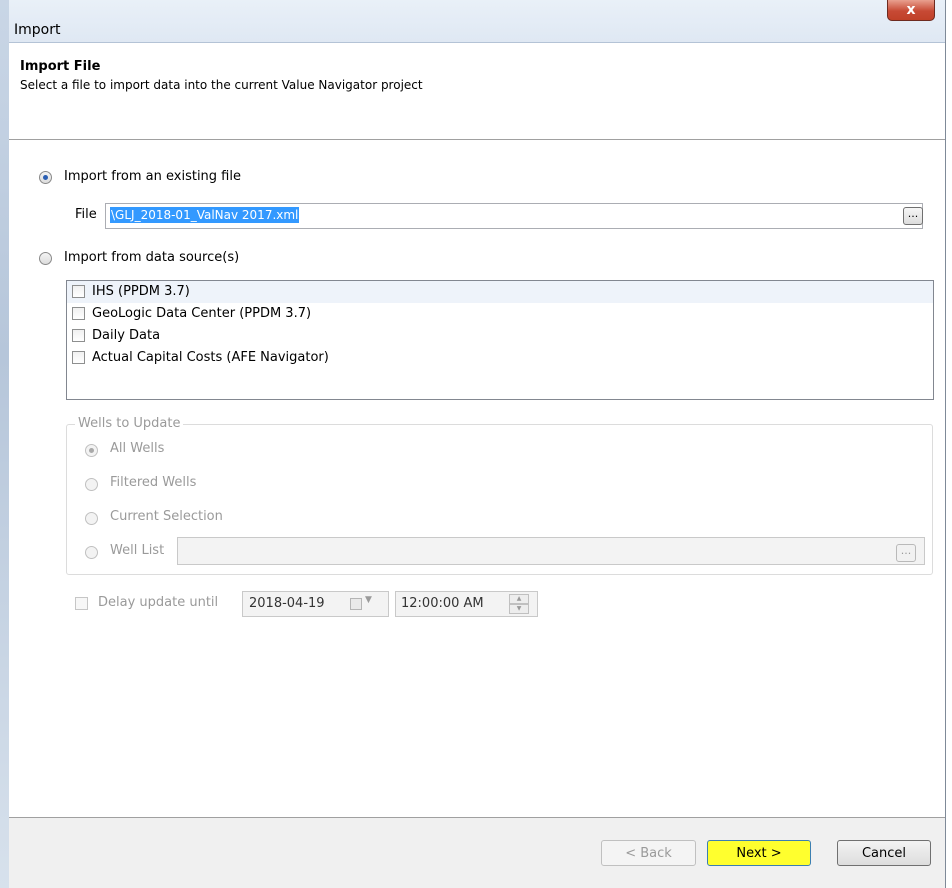 The height and width of the screenshot is (888, 952). What do you see at coordinates (78, 291) in the screenshot?
I see `source-checkbox-ihs` at bounding box center [78, 291].